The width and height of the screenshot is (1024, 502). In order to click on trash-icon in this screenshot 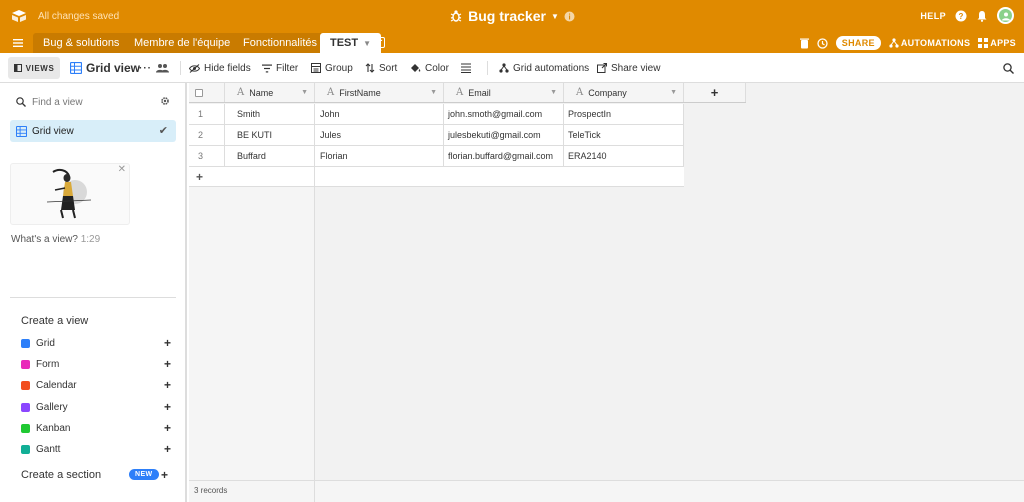, I will do `click(804, 43)`.